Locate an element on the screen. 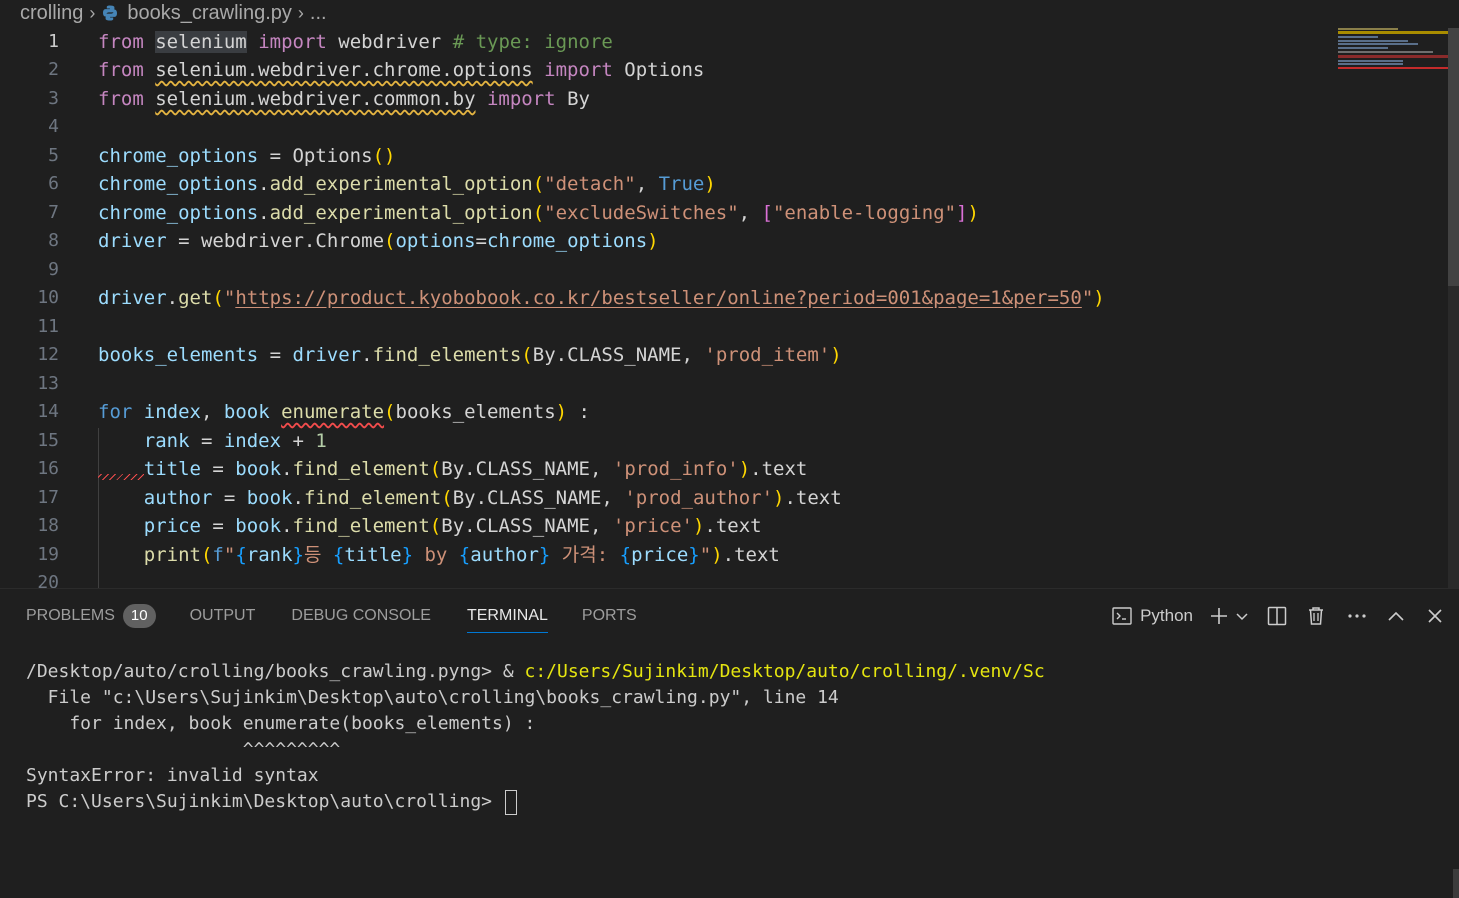  line-number: 18 is located at coordinates (48, 525).